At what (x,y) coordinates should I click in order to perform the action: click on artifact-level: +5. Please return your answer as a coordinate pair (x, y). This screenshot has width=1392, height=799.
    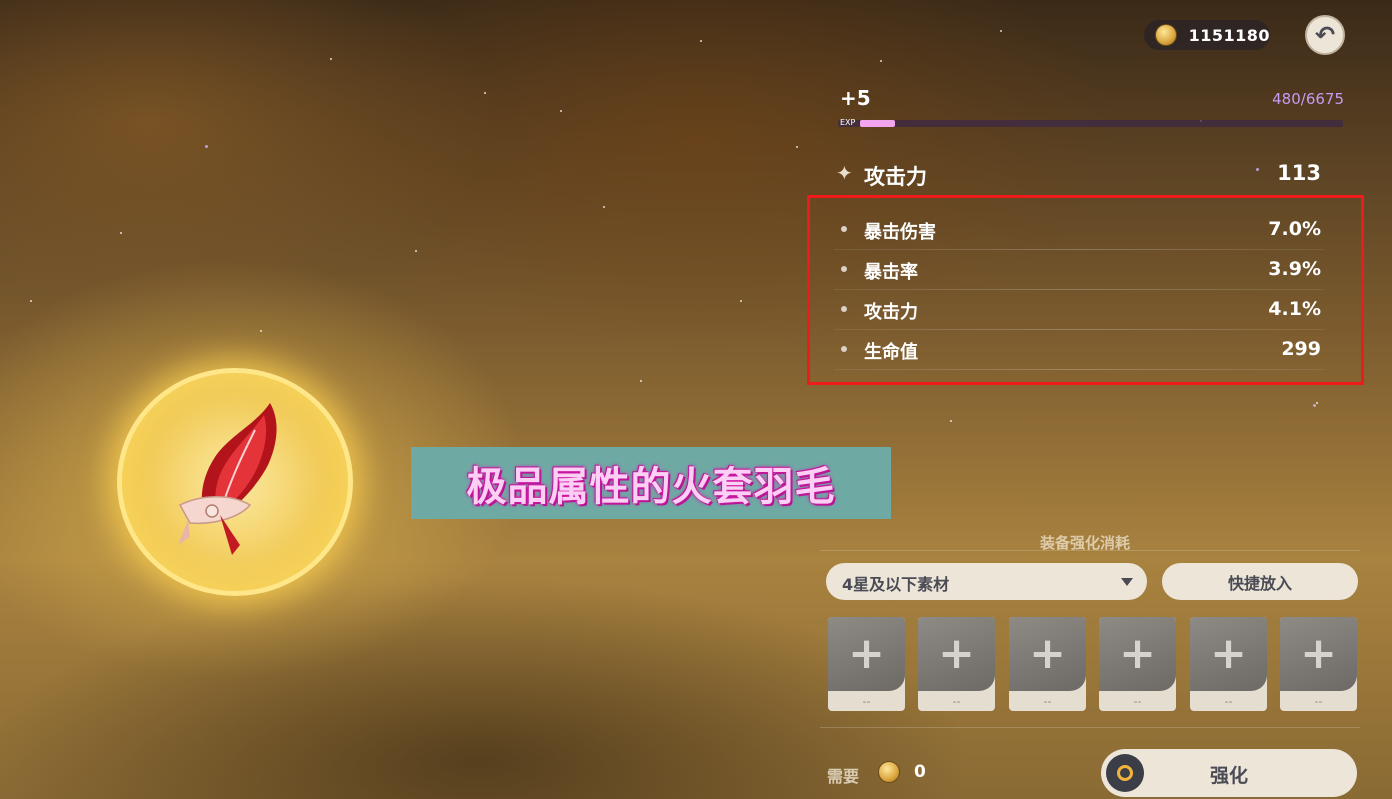
    Looking at the image, I should click on (855, 98).